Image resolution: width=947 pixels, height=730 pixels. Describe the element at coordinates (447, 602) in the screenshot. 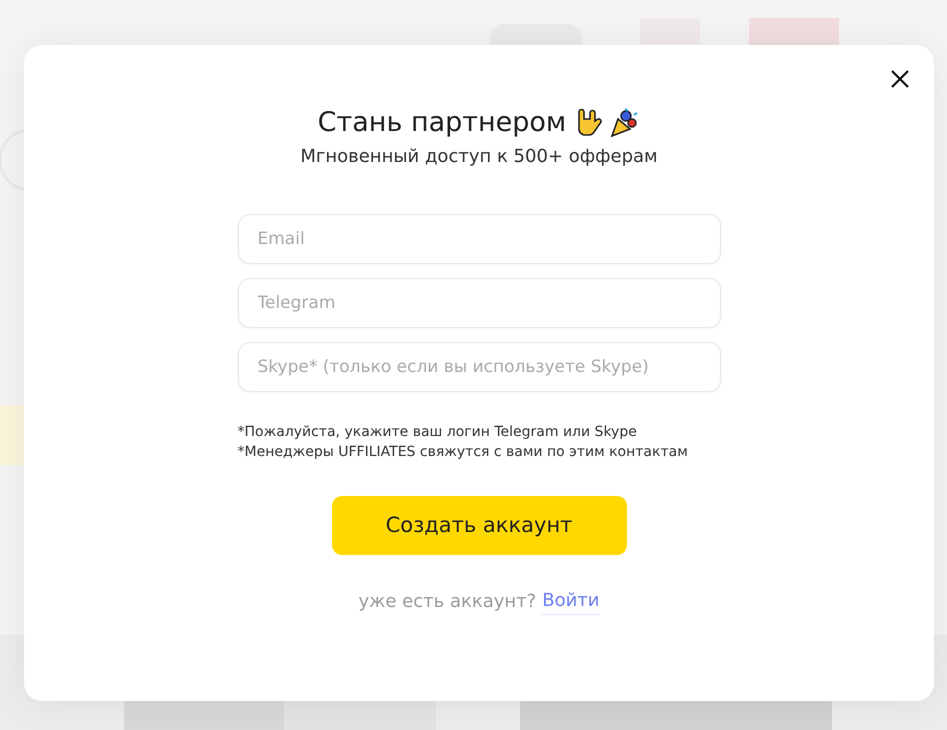

I see `login-prompt: уже есть аккаунт?` at that location.